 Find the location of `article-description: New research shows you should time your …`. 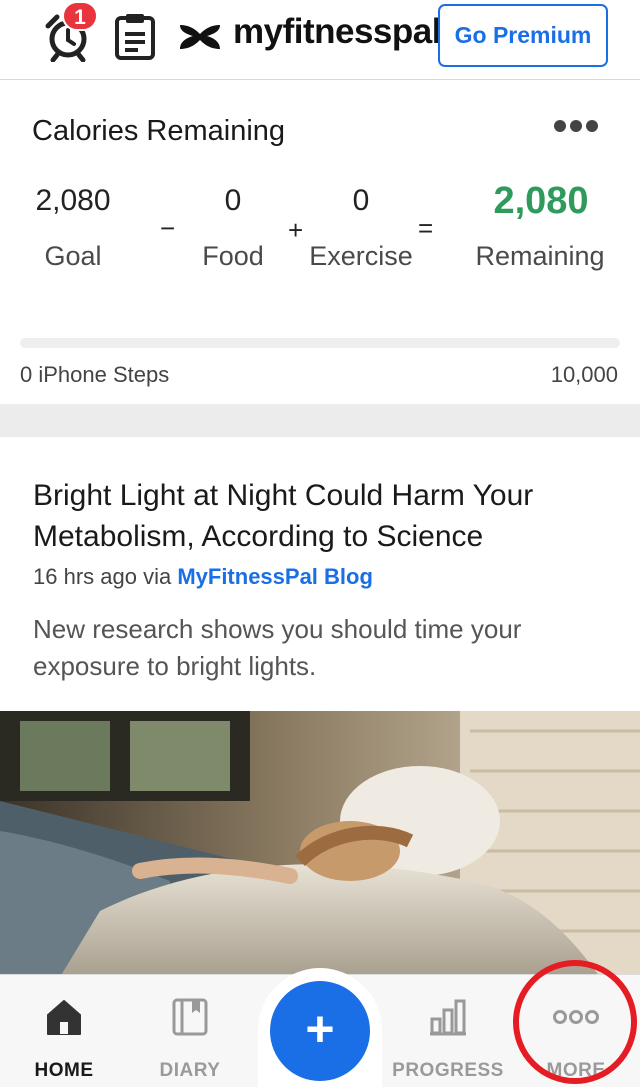

article-description: New research shows you should time your … is located at coordinates (277, 647).